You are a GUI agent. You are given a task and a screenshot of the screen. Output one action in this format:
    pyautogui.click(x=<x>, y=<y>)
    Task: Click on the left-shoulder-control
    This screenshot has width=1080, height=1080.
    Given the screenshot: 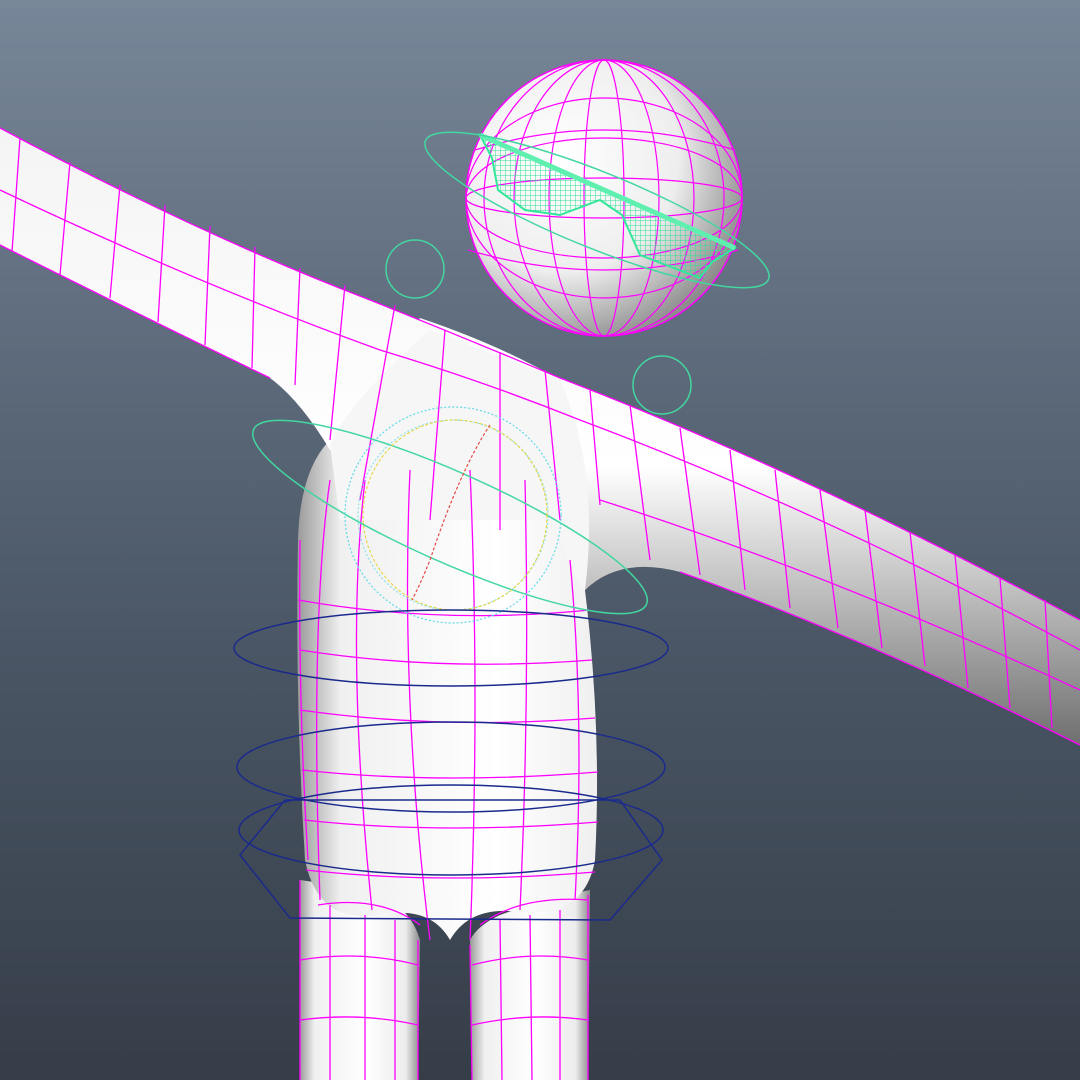 What is the action you would take?
    pyautogui.click(x=415, y=269)
    